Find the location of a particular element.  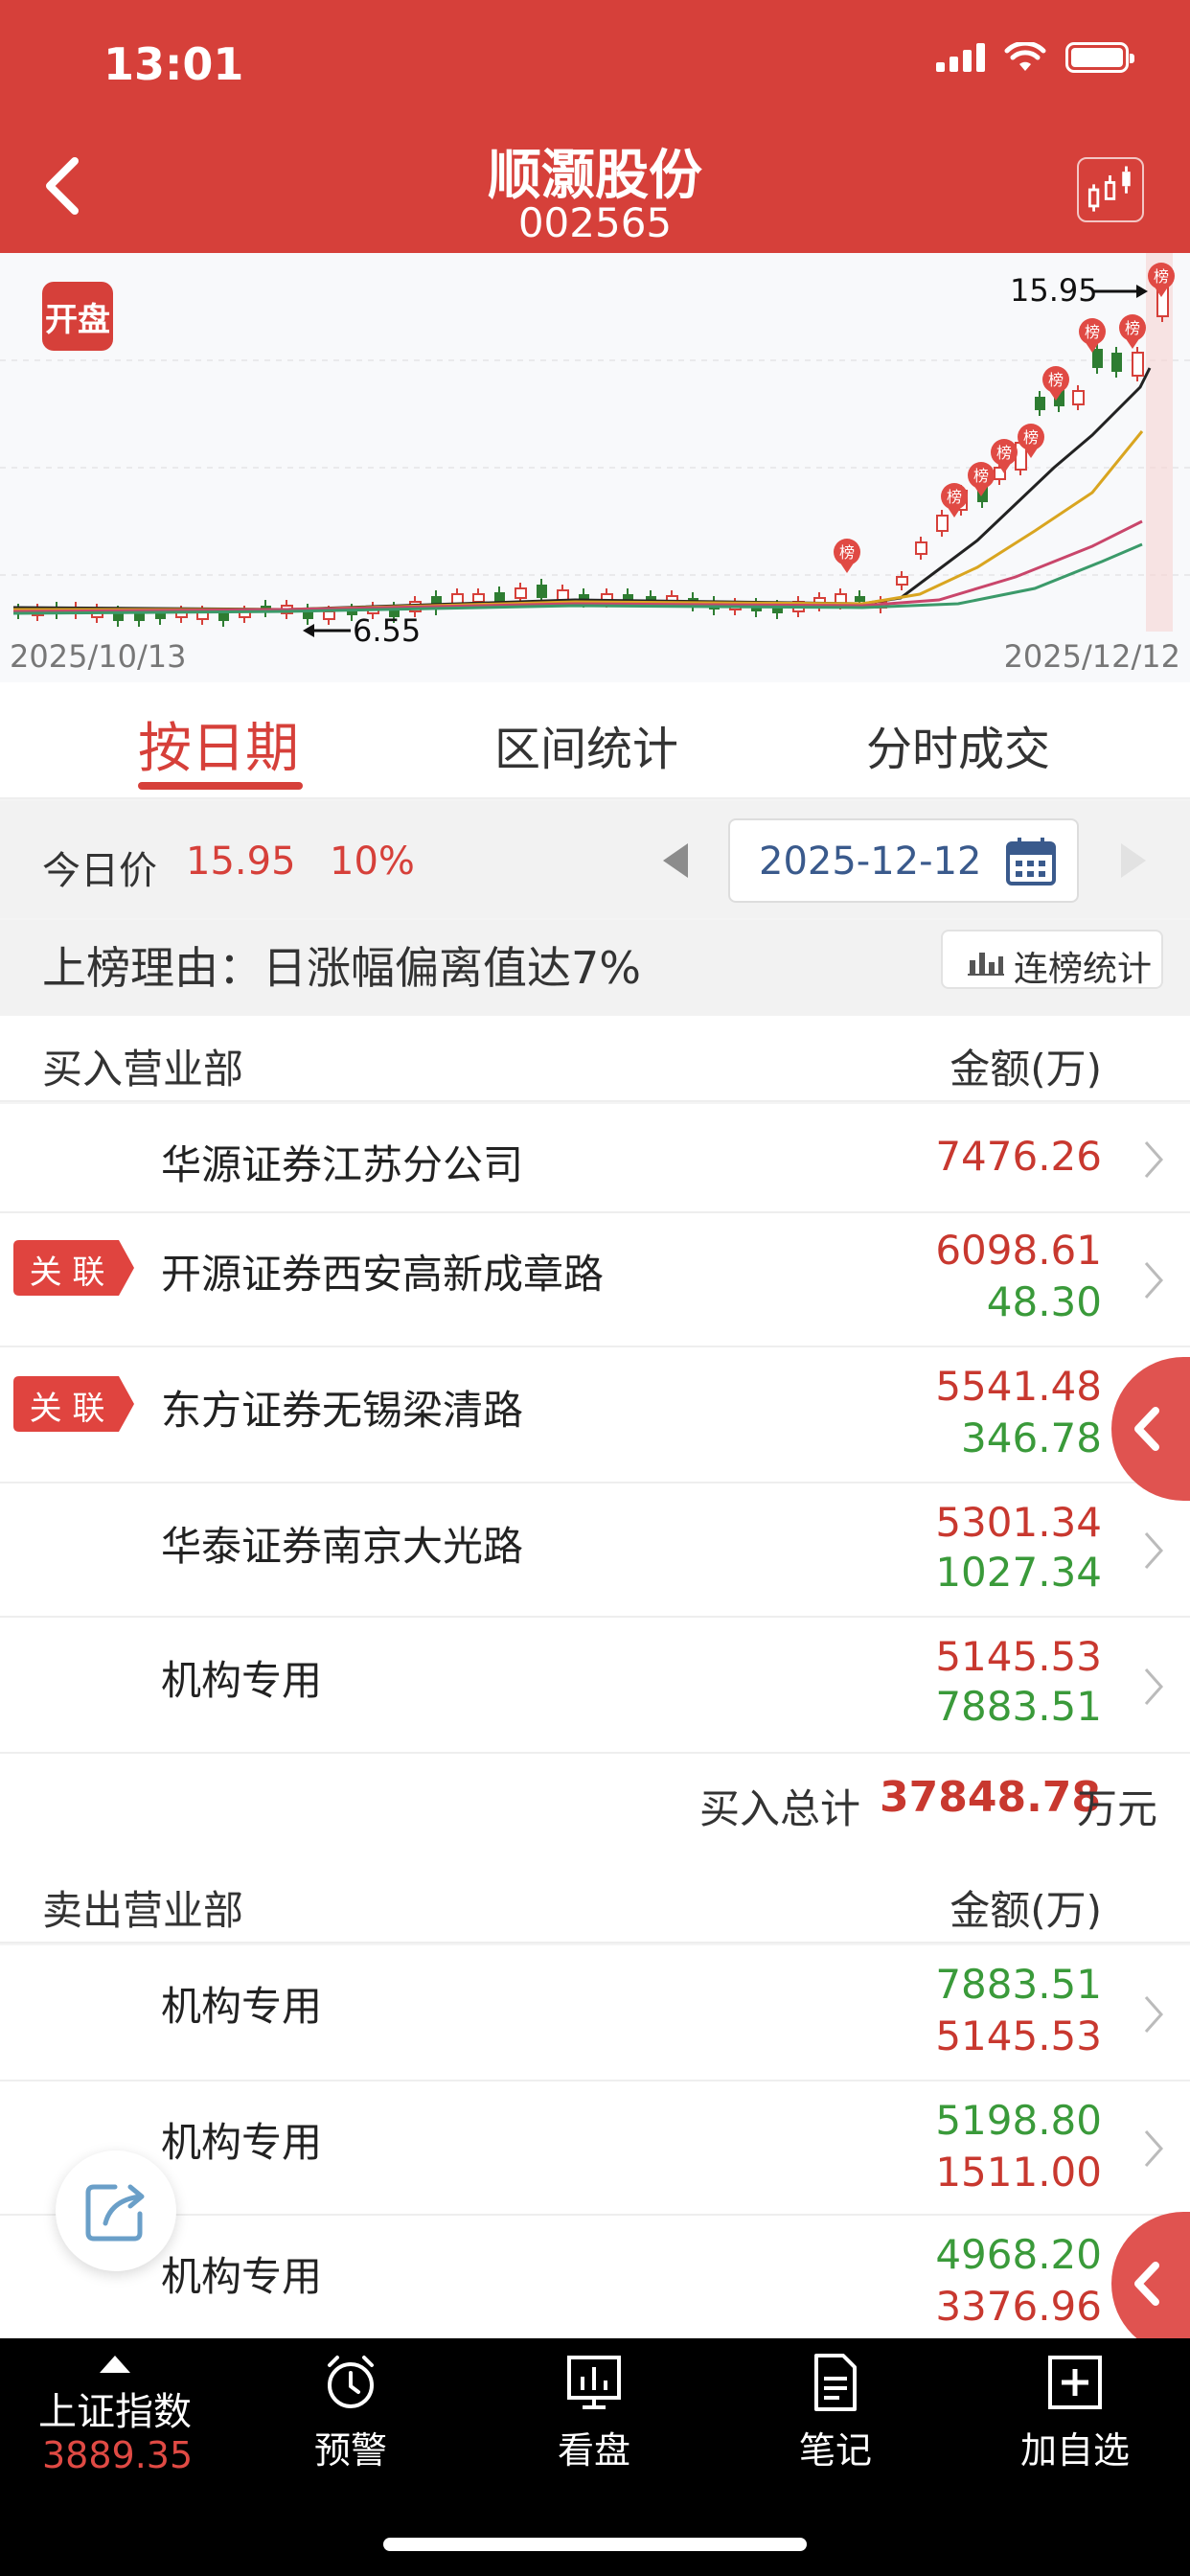

high-price-label: 15.95 is located at coordinates (1054, 290).